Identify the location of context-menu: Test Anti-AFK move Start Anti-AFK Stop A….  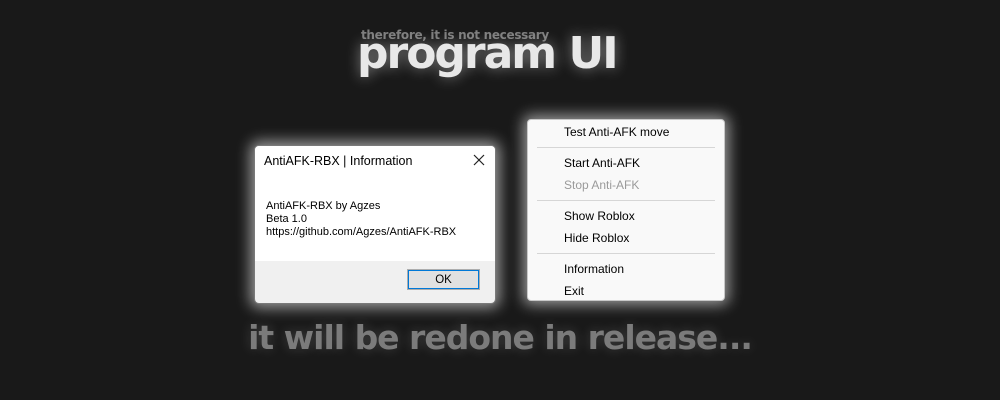
(626, 210).